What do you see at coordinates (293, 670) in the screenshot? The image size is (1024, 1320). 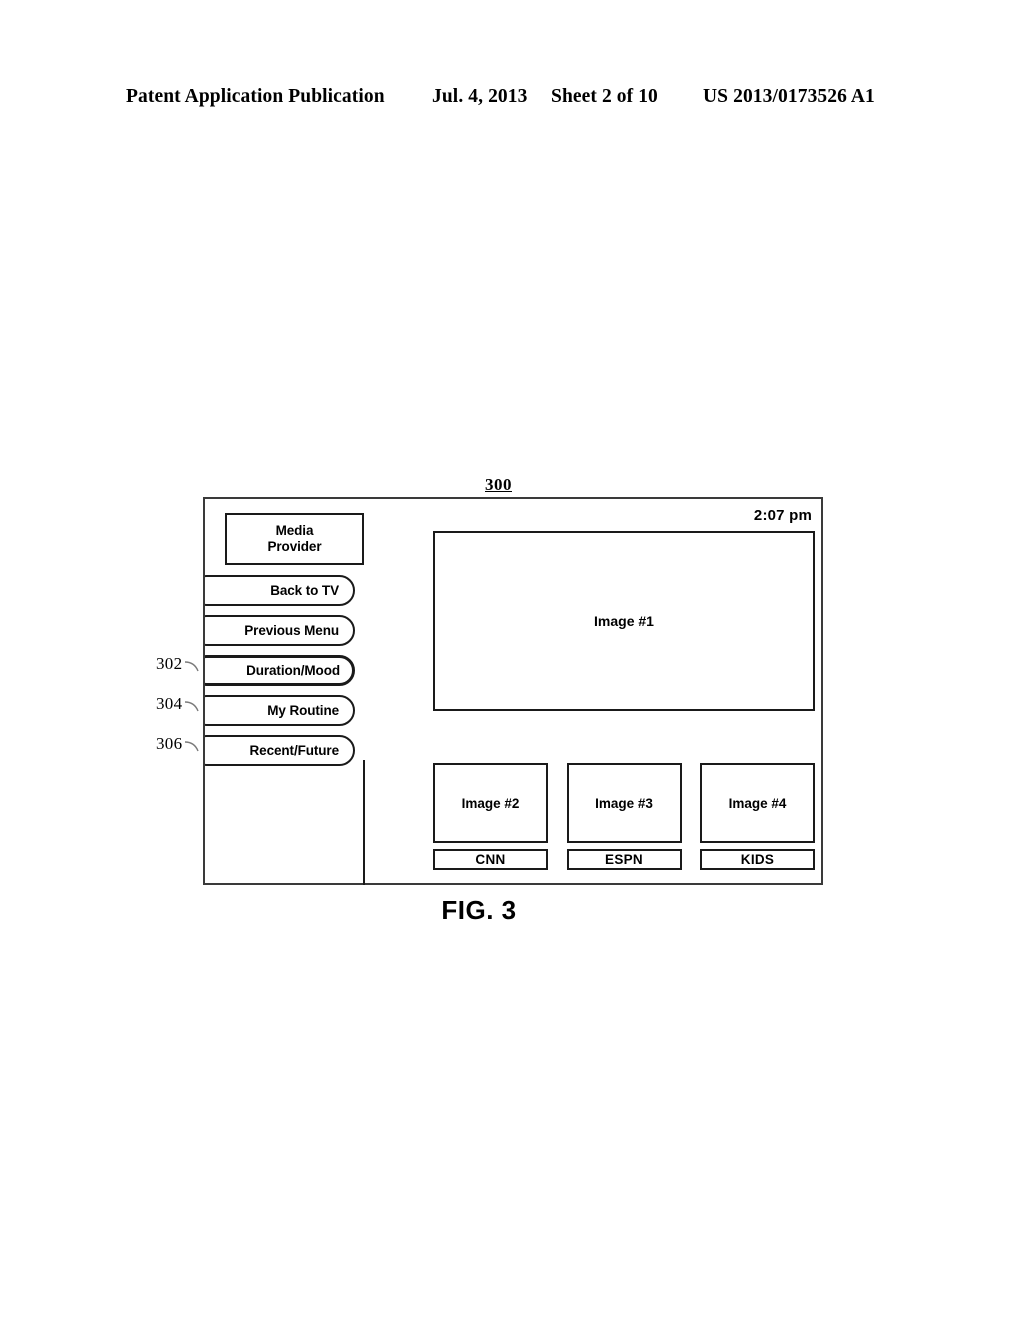 I see `sidebar-item-label: Duration/Mood` at bounding box center [293, 670].